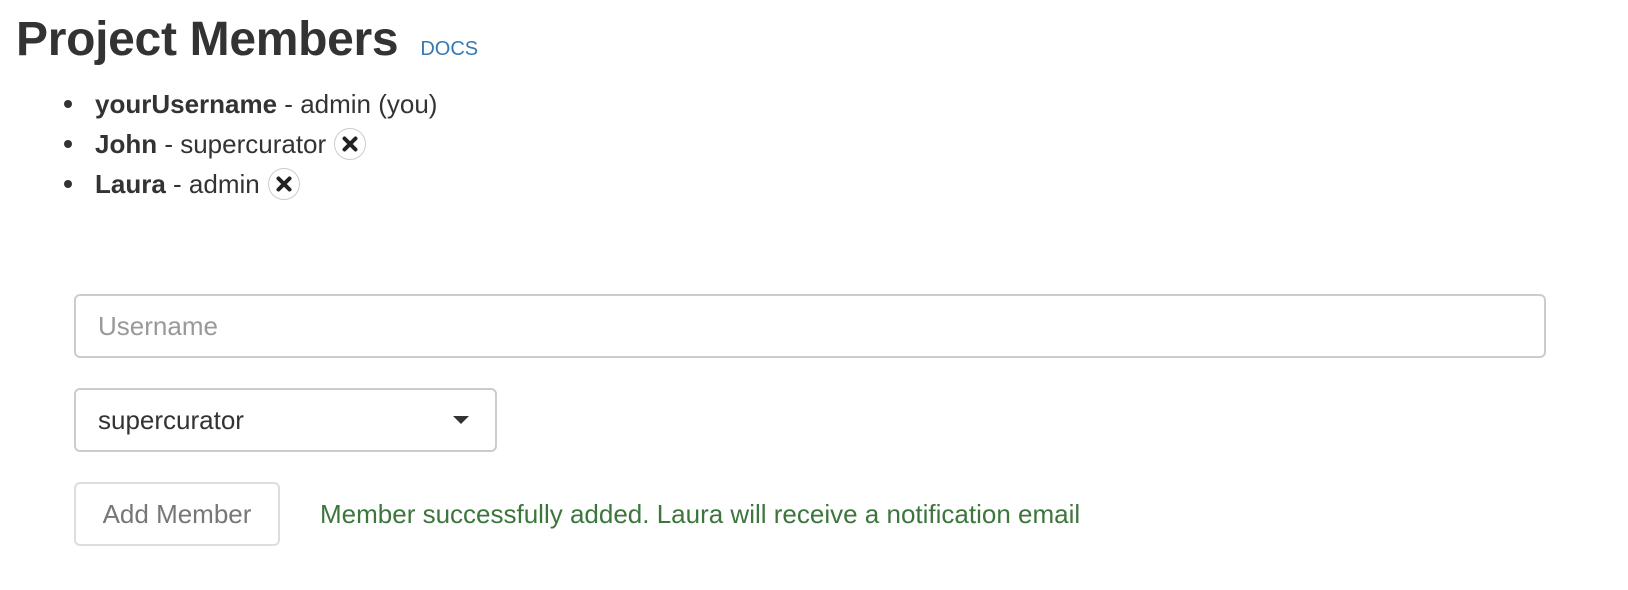 The image size is (1628, 590). What do you see at coordinates (253, 144) in the screenshot?
I see `member-role: supercurator` at bounding box center [253, 144].